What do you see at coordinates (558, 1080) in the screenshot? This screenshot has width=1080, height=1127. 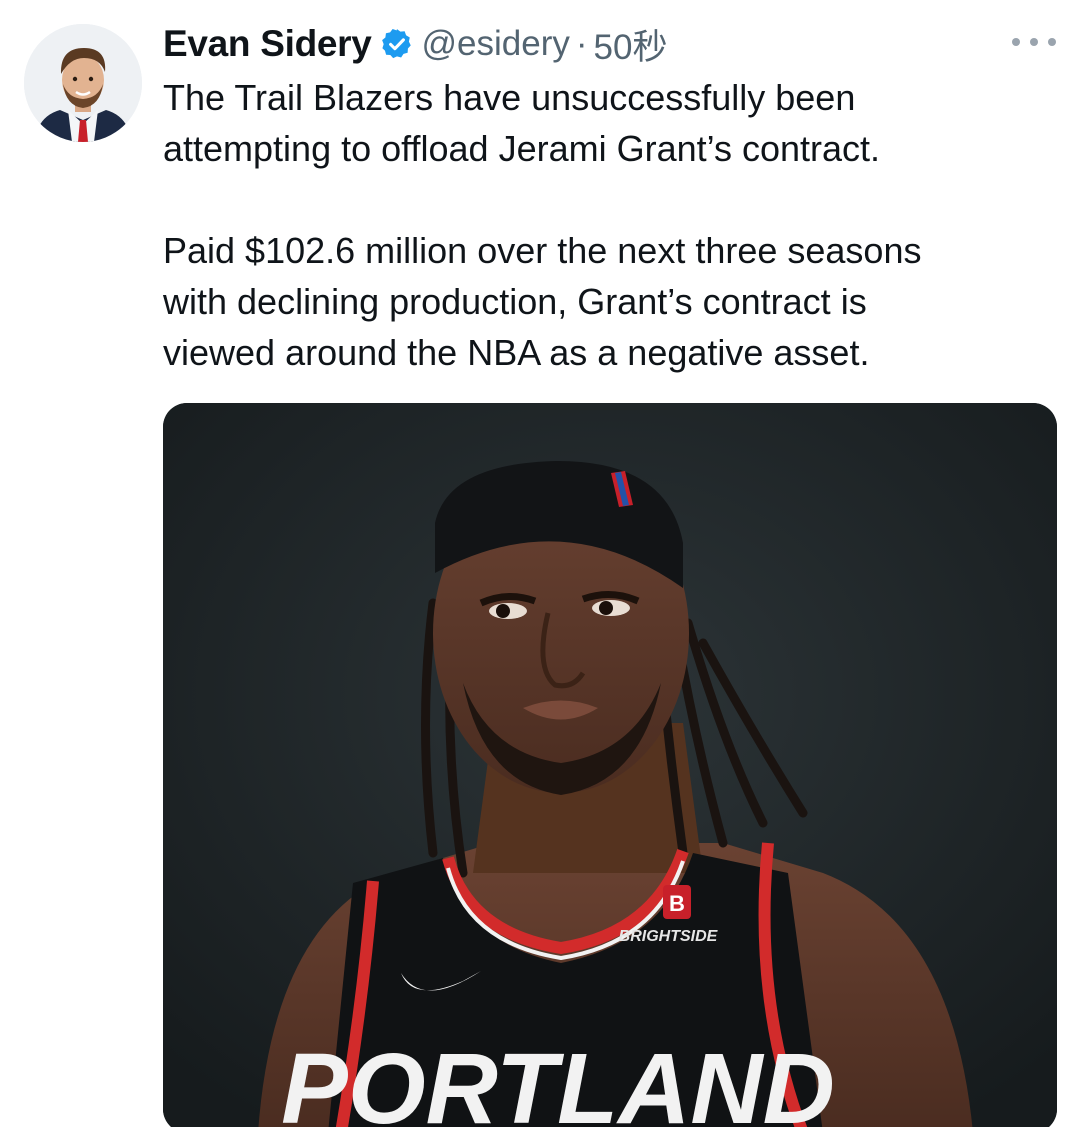 I see `jersey-team-name: PORTLAND` at bounding box center [558, 1080].